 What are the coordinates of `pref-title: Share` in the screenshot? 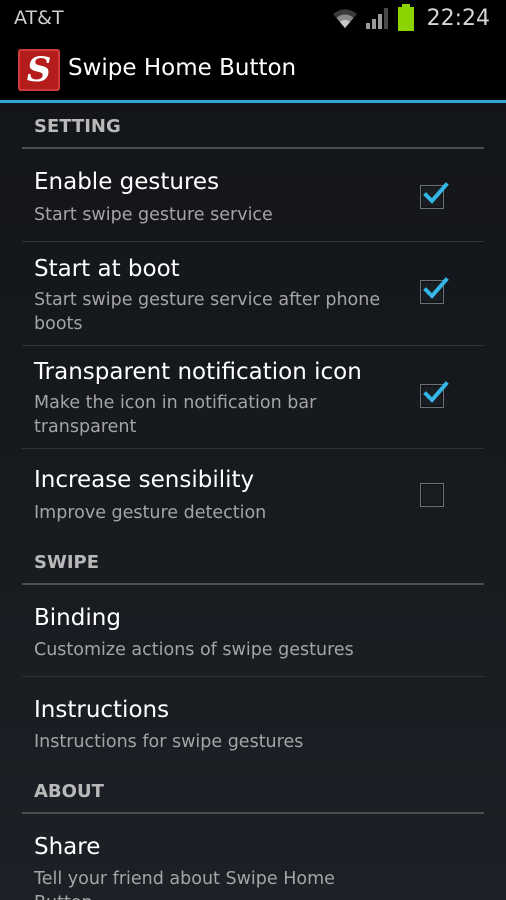 It's located at (67, 847).